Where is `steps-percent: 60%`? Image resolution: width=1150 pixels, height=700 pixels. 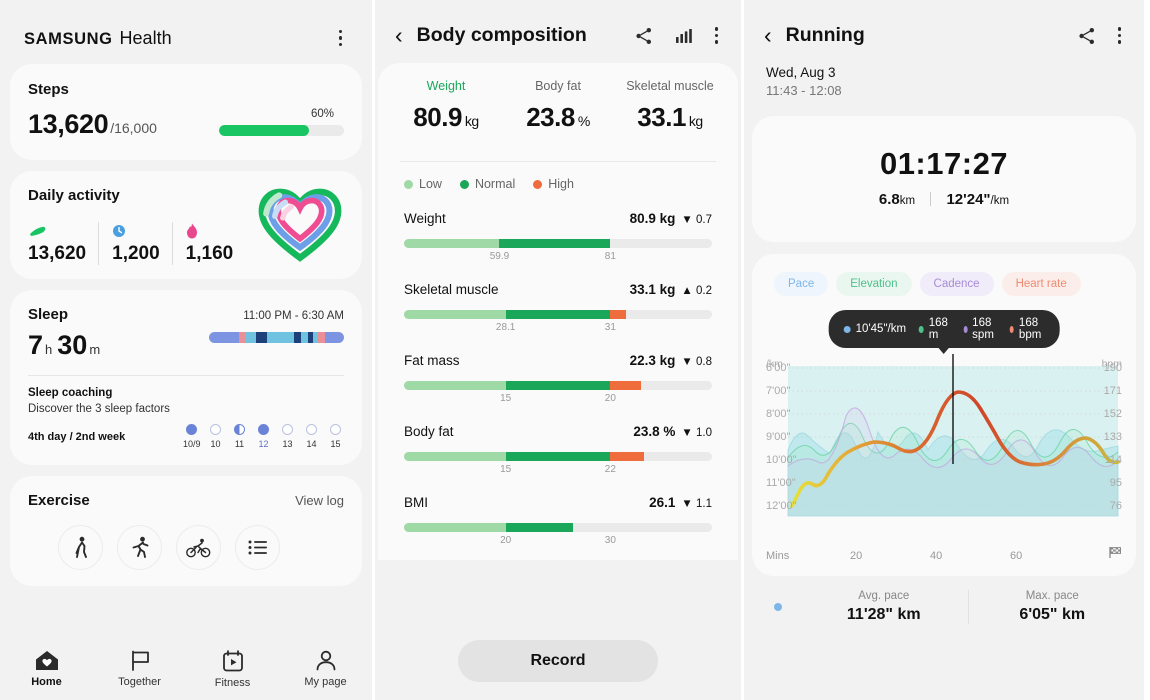
steps-percent: 60% is located at coordinates (322, 114).